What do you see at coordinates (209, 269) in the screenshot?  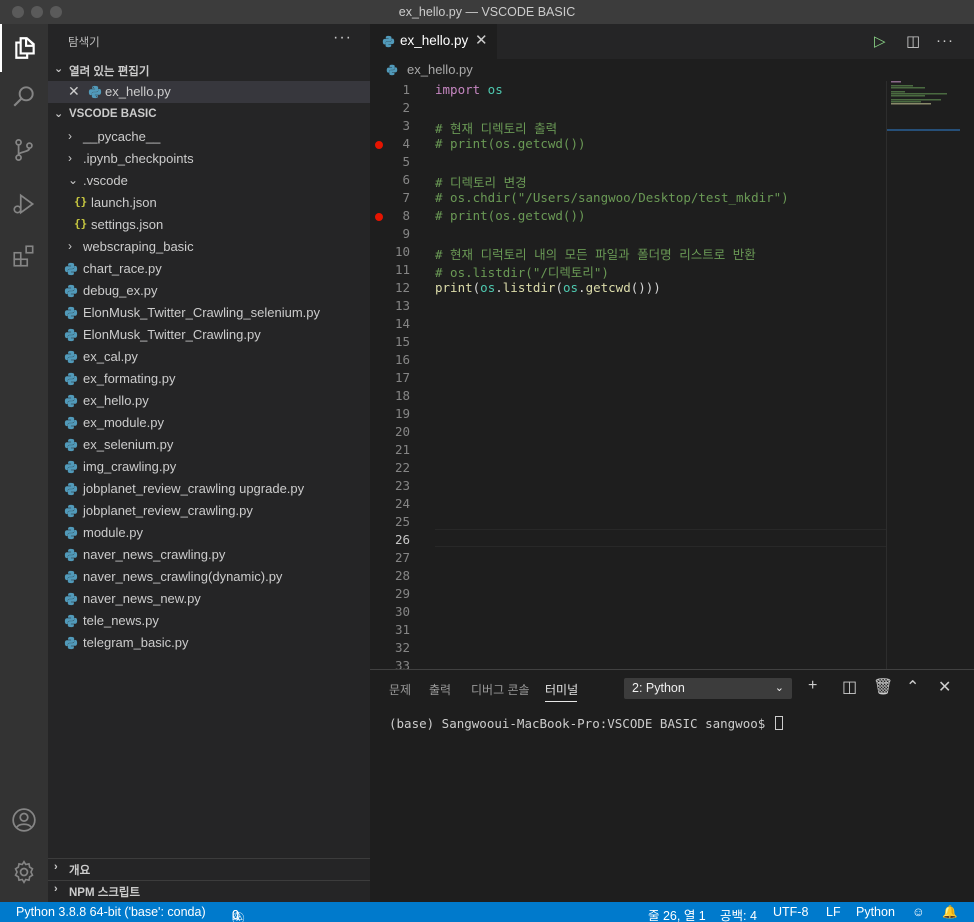 I see `file-tree-item: chart_race.py` at bounding box center [209, 269].